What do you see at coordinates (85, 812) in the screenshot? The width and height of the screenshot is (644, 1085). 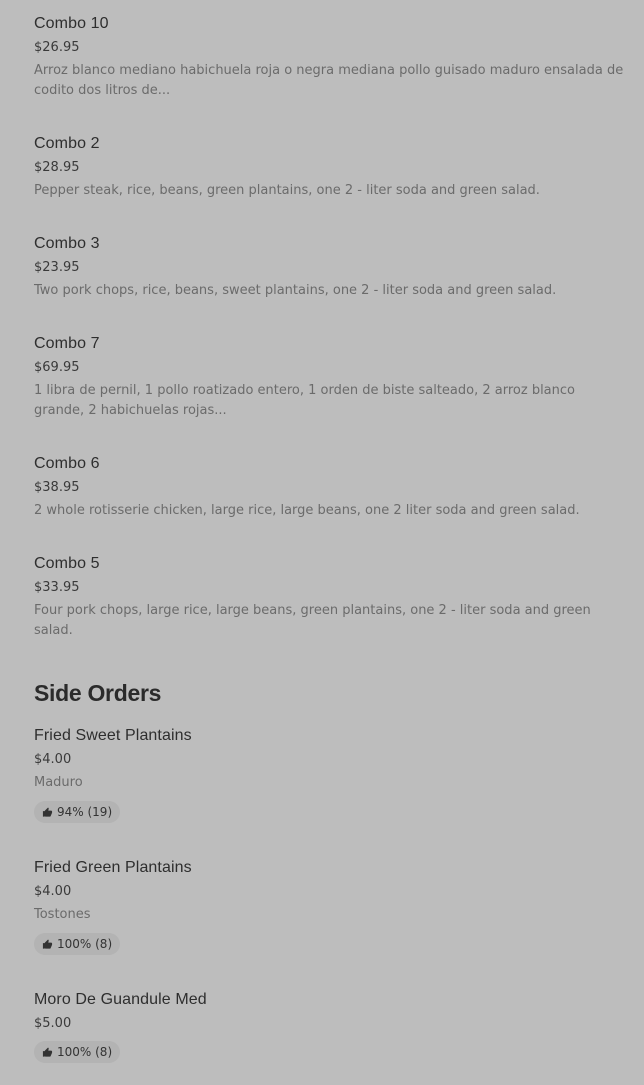 I see `rating-text: 94% (19)` at bounding box center [85, 812].